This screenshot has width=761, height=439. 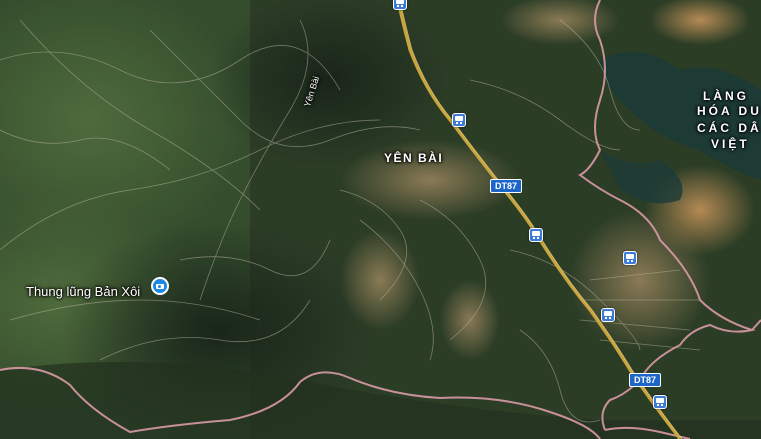 I want to click on route-shield-dt87-lower: DT87, so click(x=645, y=380).